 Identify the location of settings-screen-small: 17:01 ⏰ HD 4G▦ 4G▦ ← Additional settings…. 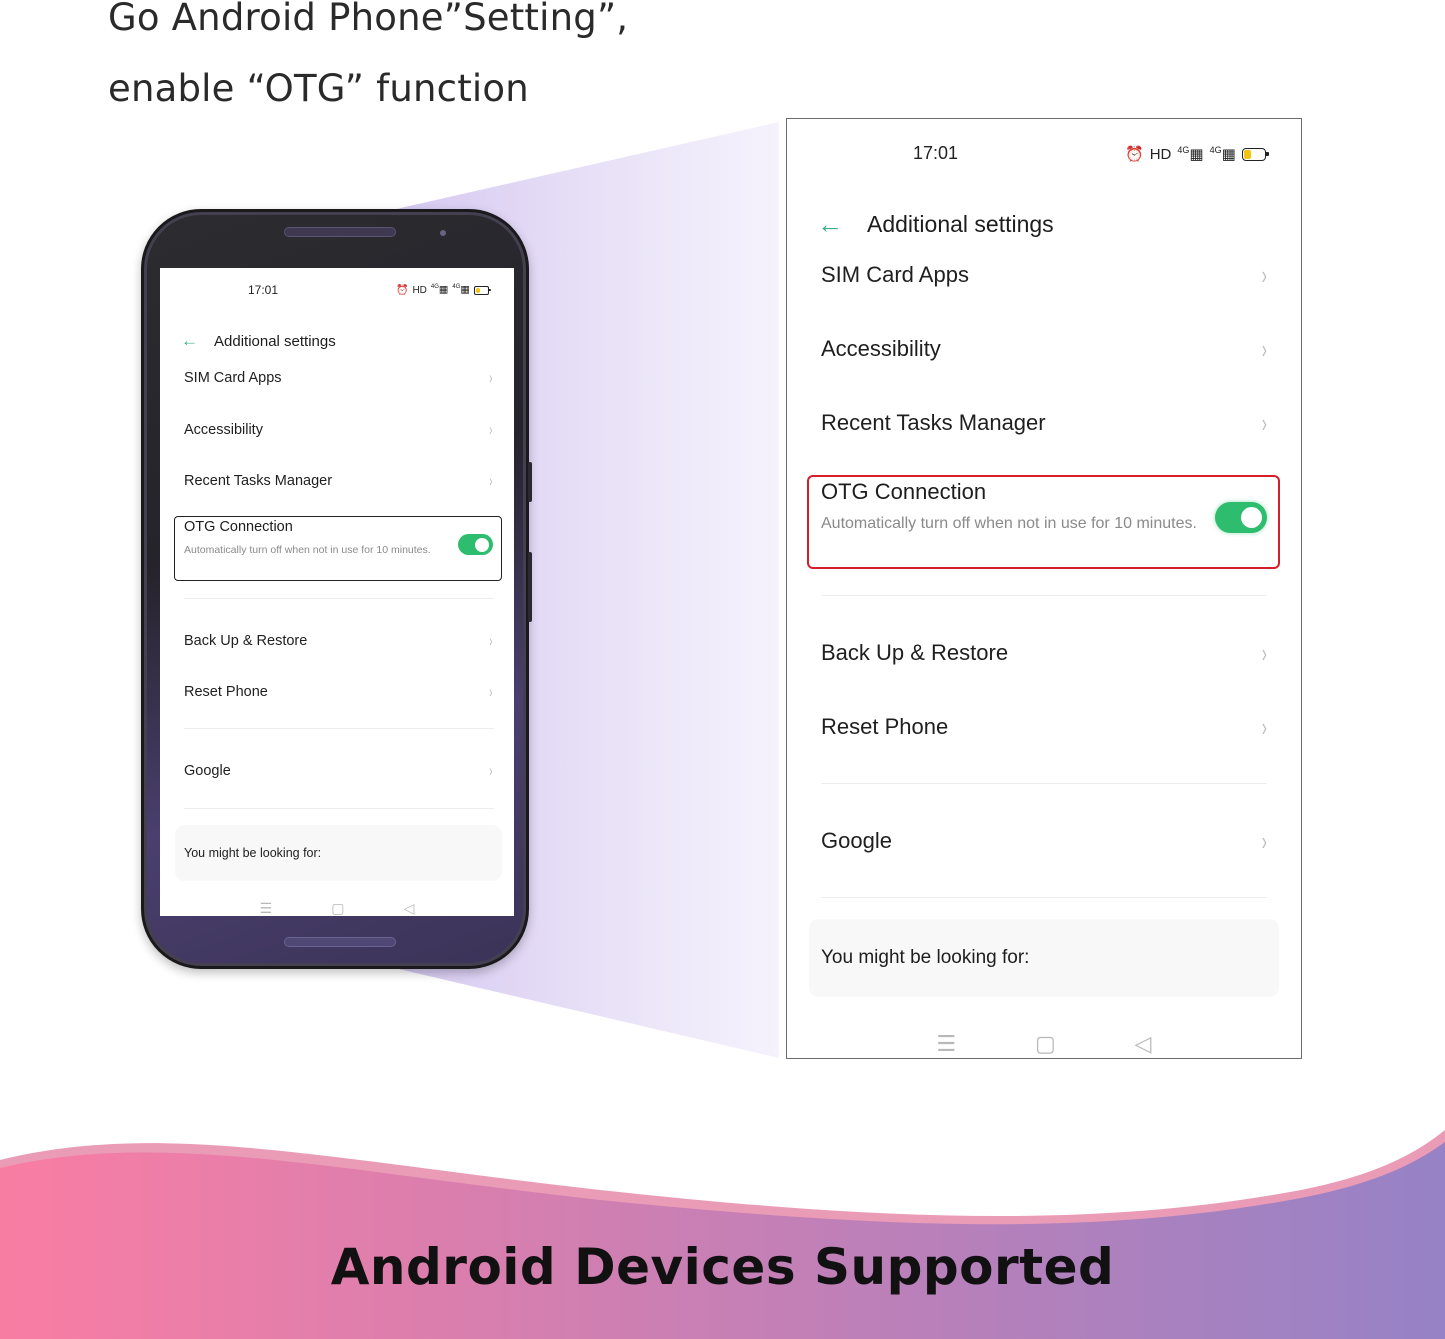
(337, 592).